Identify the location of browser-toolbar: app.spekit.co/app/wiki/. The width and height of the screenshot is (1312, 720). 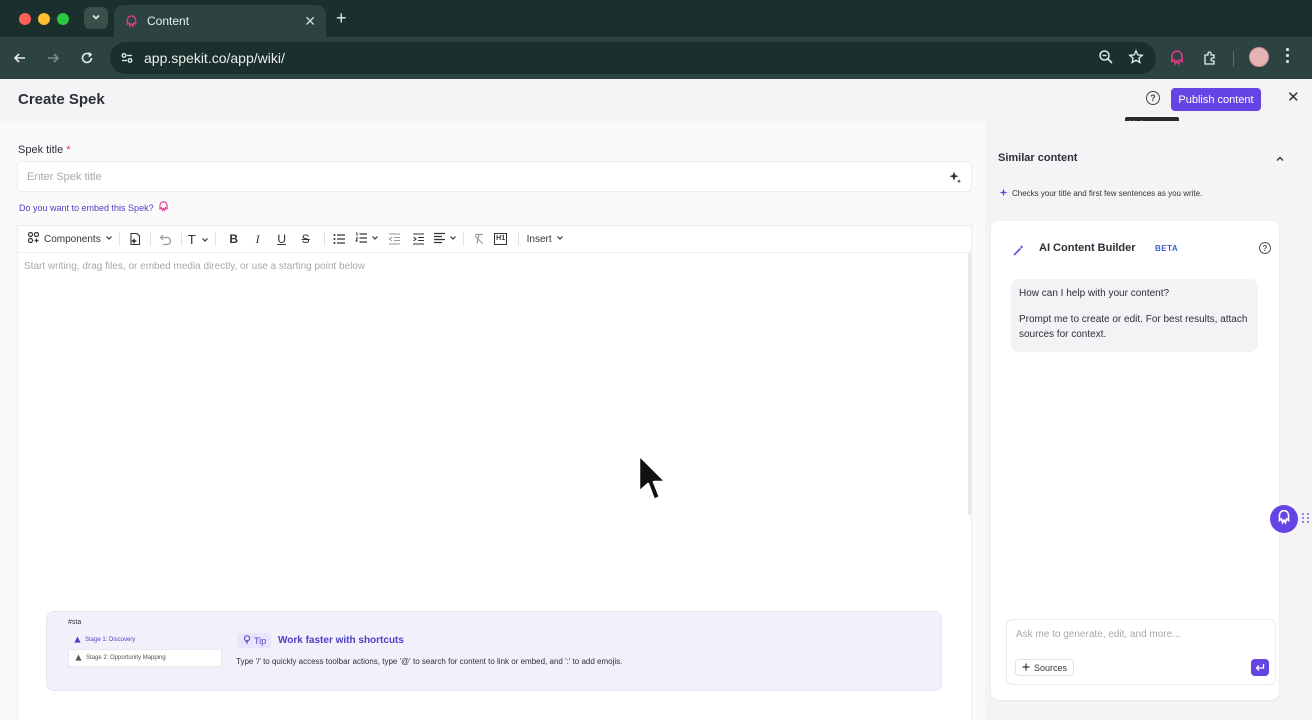
(656, 58).